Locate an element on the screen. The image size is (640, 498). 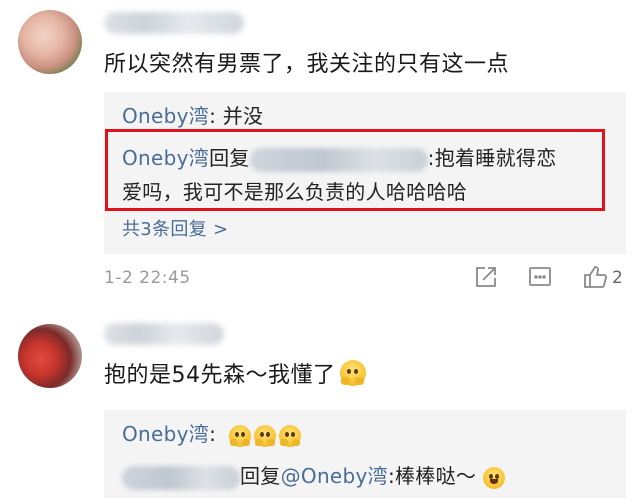
reply-text: :抱着睡就得恋 is located at coordinates (492, 158).